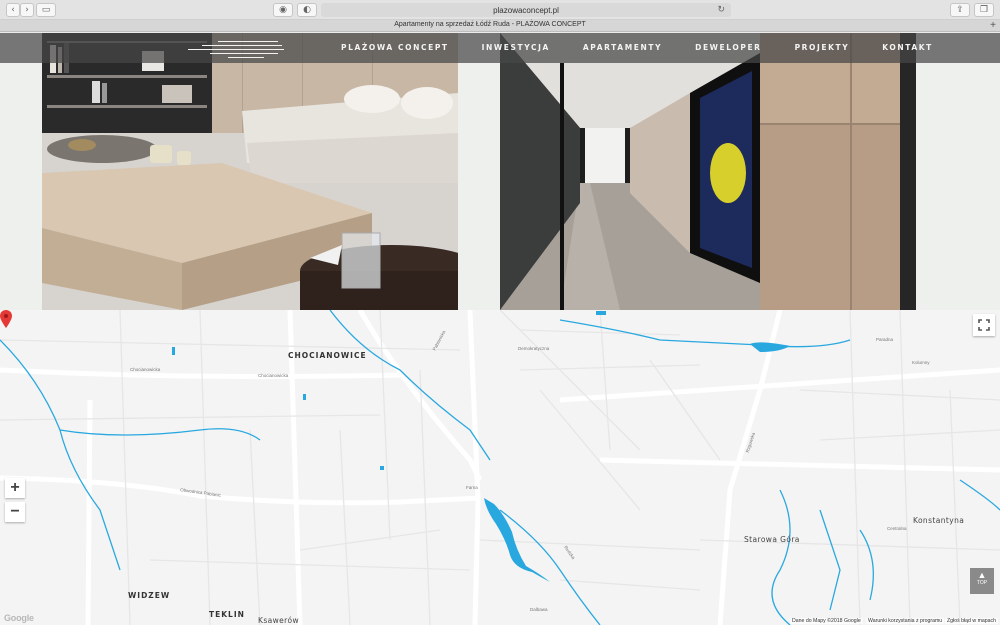 Image resolution: width=1000 pixels, height=625 pixels. I want to click on fullscreen-button, so click(984, 325).